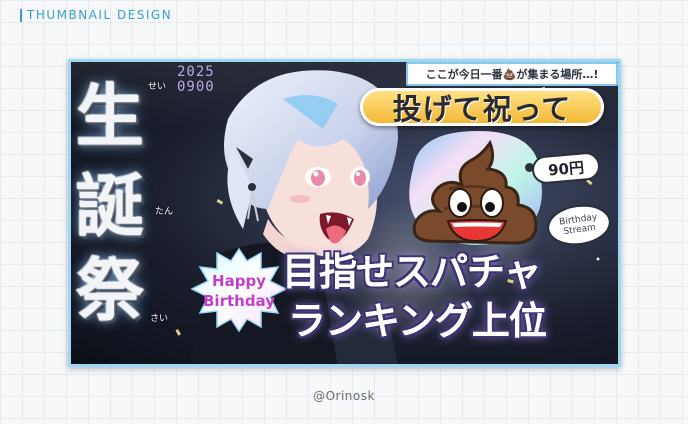  I want to click on date-day: 0900, so click(196, 87).